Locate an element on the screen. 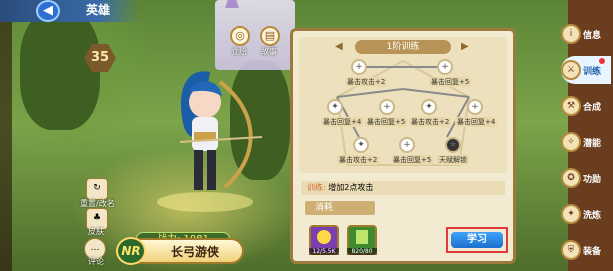  learn-button: 学习 is located at coordinates (477, 240).